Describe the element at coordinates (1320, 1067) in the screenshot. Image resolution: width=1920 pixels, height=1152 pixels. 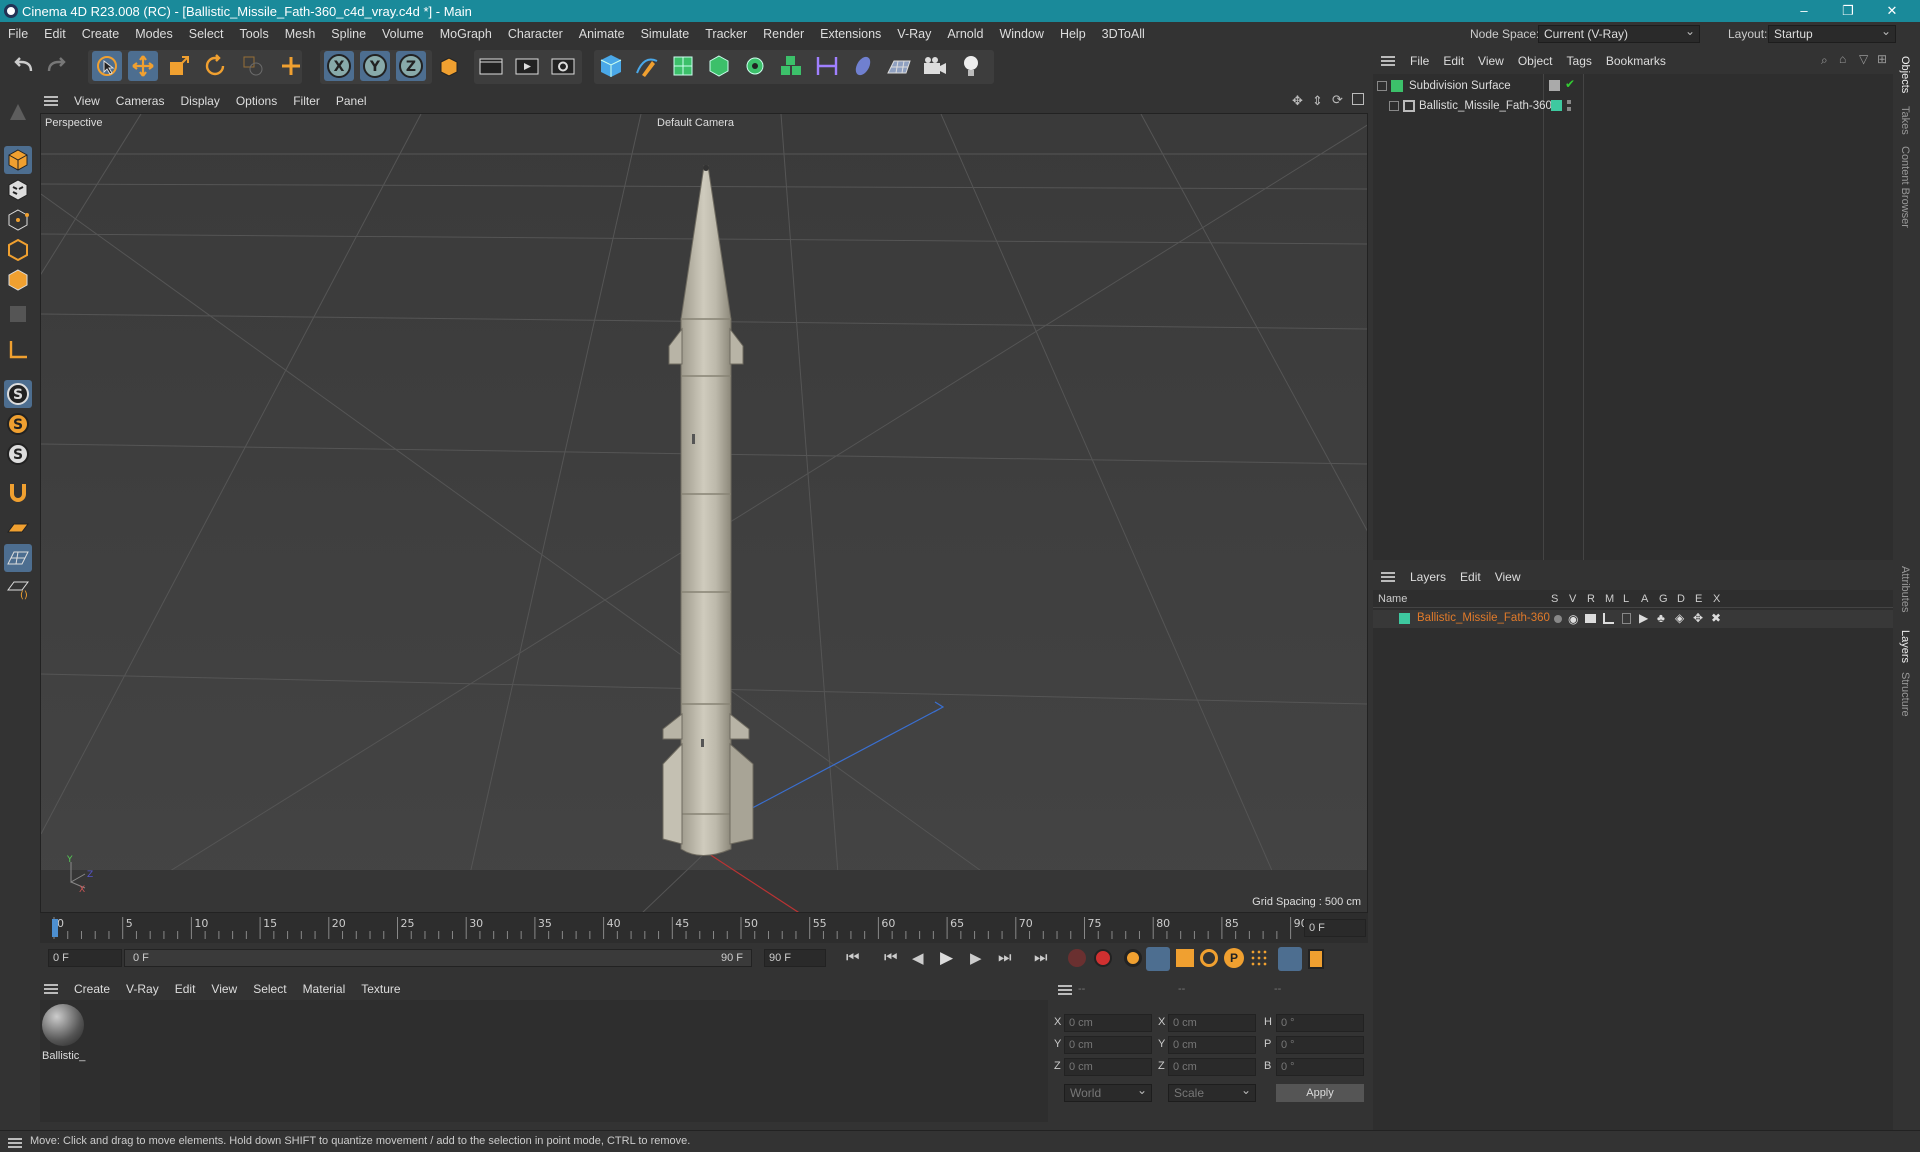
I see `rot-b-field: 0 °` at that location.